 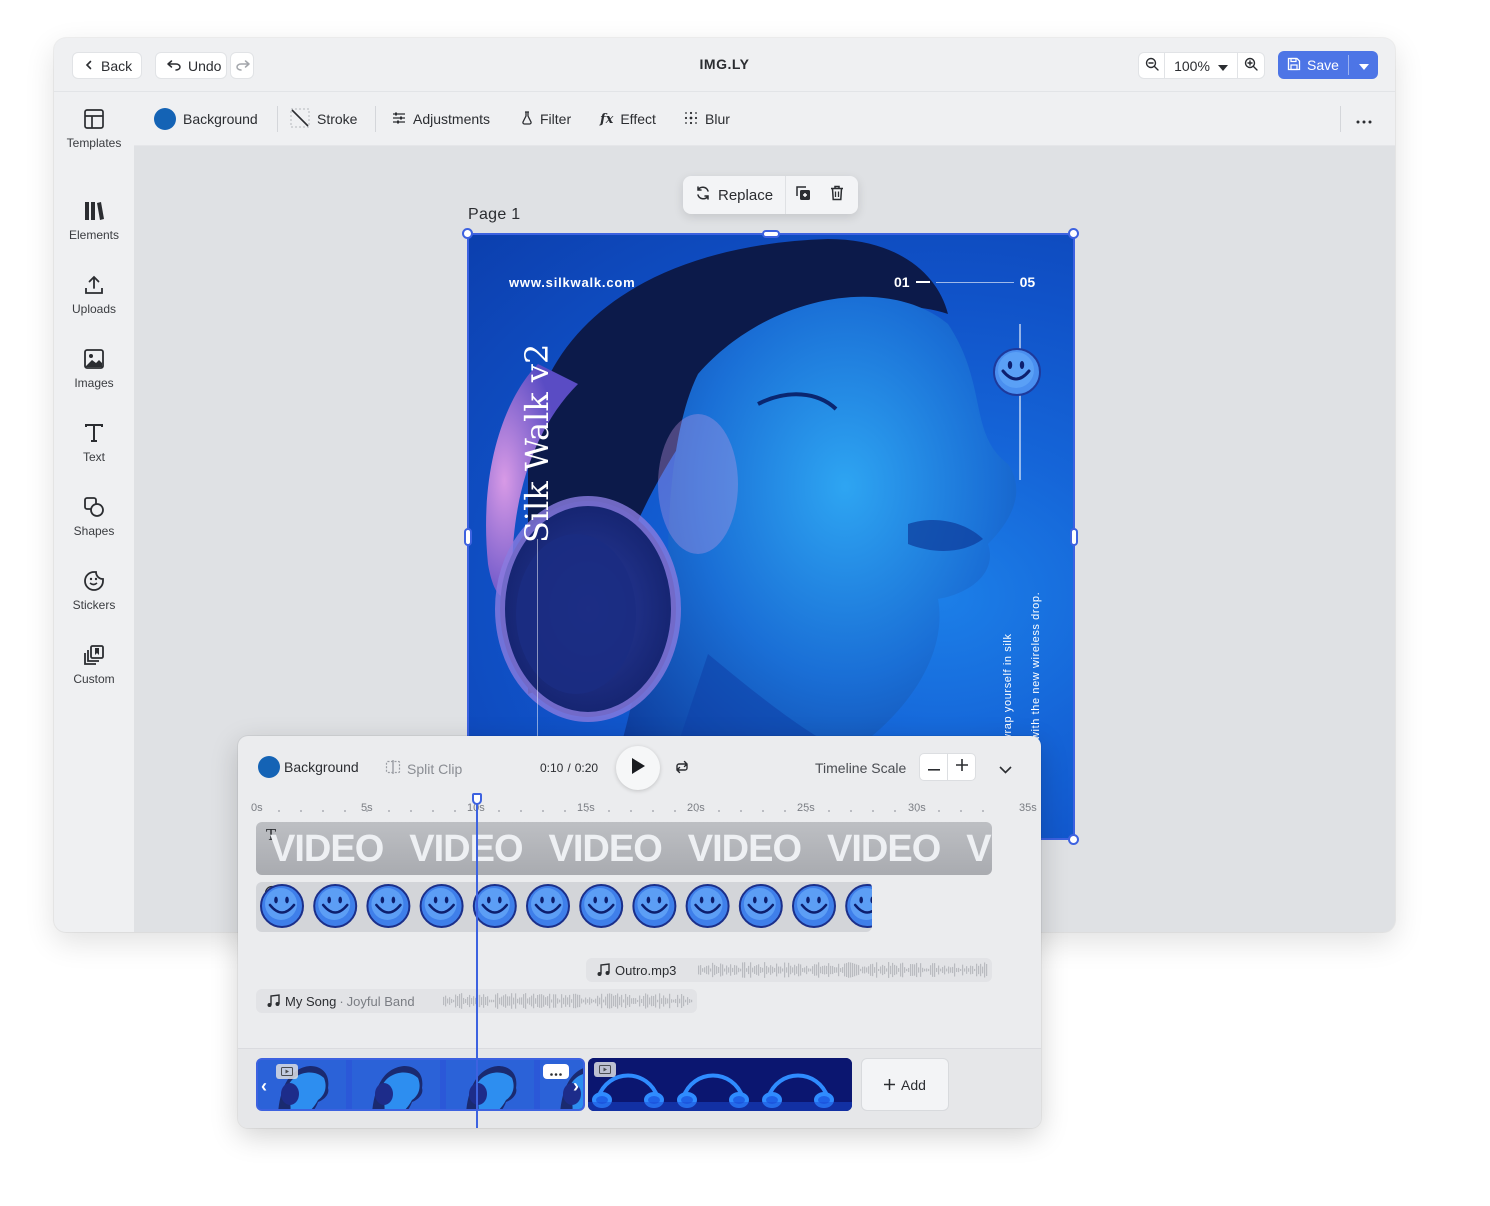 What do you see at coordinates (735, 195) in the screenshot?
I see `replace-button: Replace` at bounding box center [735, 195].